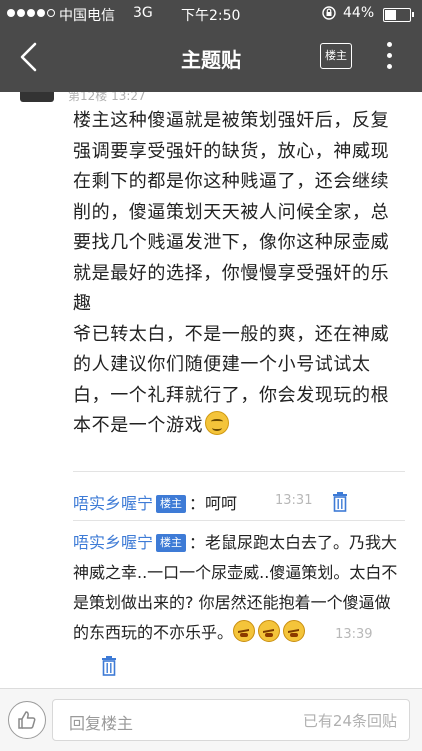 This screenshot has width=422, height=751. Describe the element at coordinates (217, 423) in the screenshot. I see `smiley-emoji-icon` at that location.